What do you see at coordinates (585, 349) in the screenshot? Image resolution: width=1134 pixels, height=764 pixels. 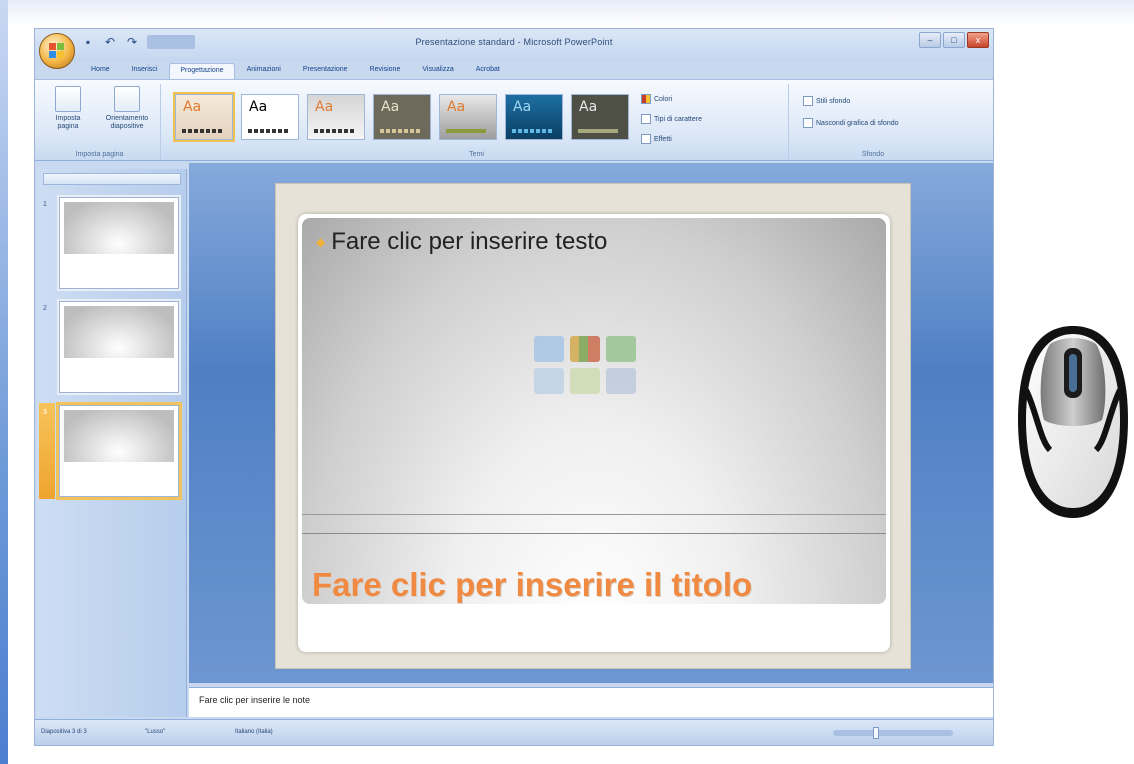 I see `insert-chart-icon` at bounding box center [585, 349].